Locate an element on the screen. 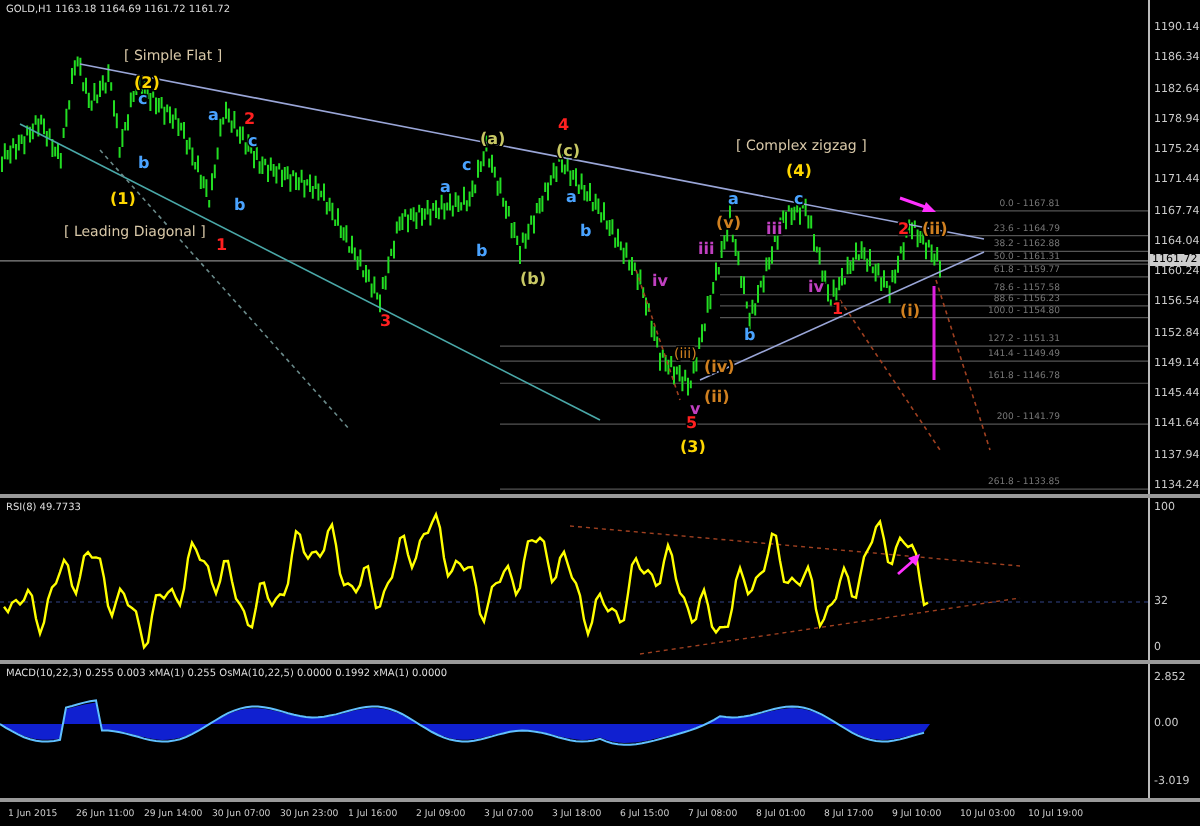  wave-label: (c) is located at coordinates (568, 151).